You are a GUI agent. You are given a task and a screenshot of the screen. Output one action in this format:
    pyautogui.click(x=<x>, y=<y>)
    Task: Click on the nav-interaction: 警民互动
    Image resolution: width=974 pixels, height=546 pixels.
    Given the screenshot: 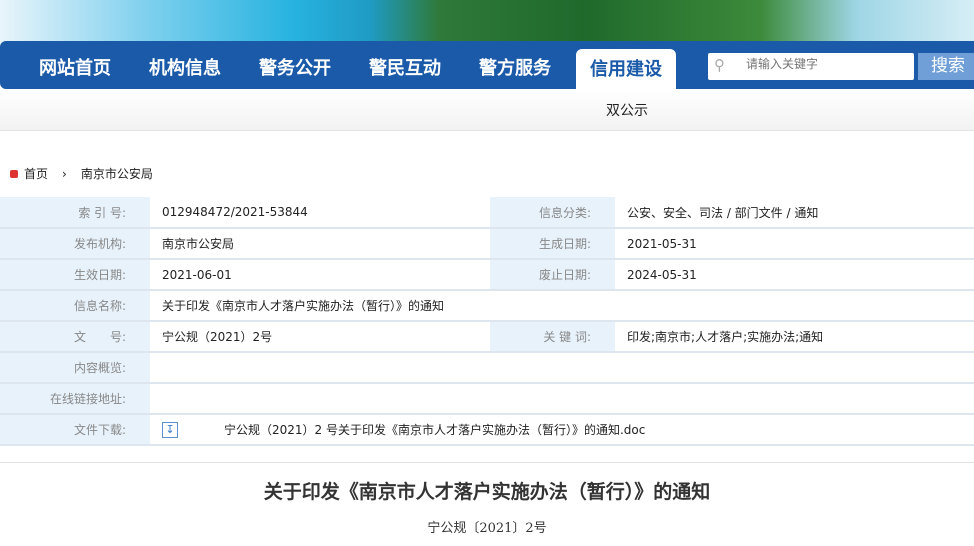 What is the action you would take?
    pyautogui.click(x=405, y=65)
    